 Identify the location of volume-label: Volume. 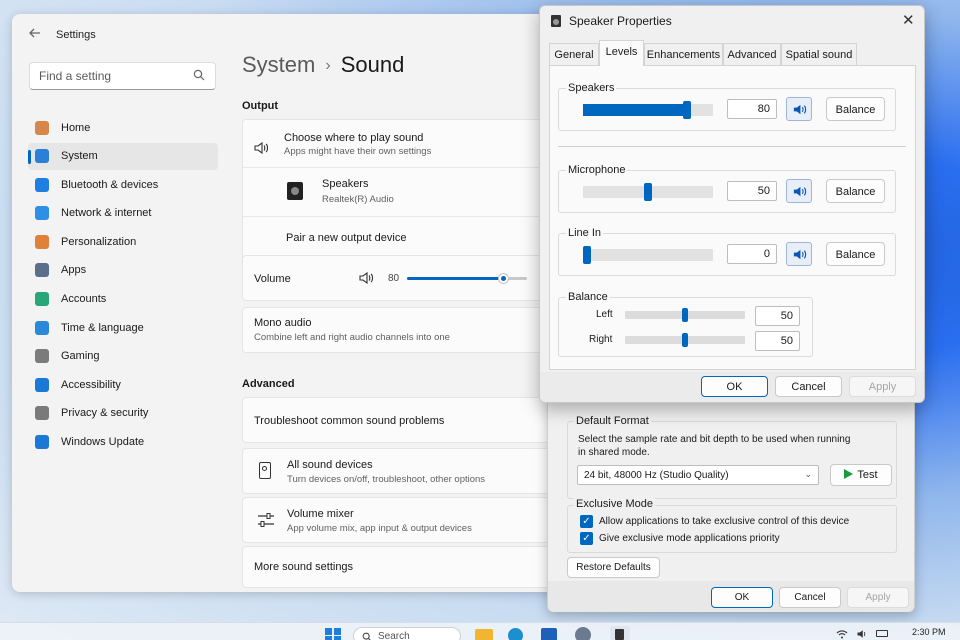
(272, 279).